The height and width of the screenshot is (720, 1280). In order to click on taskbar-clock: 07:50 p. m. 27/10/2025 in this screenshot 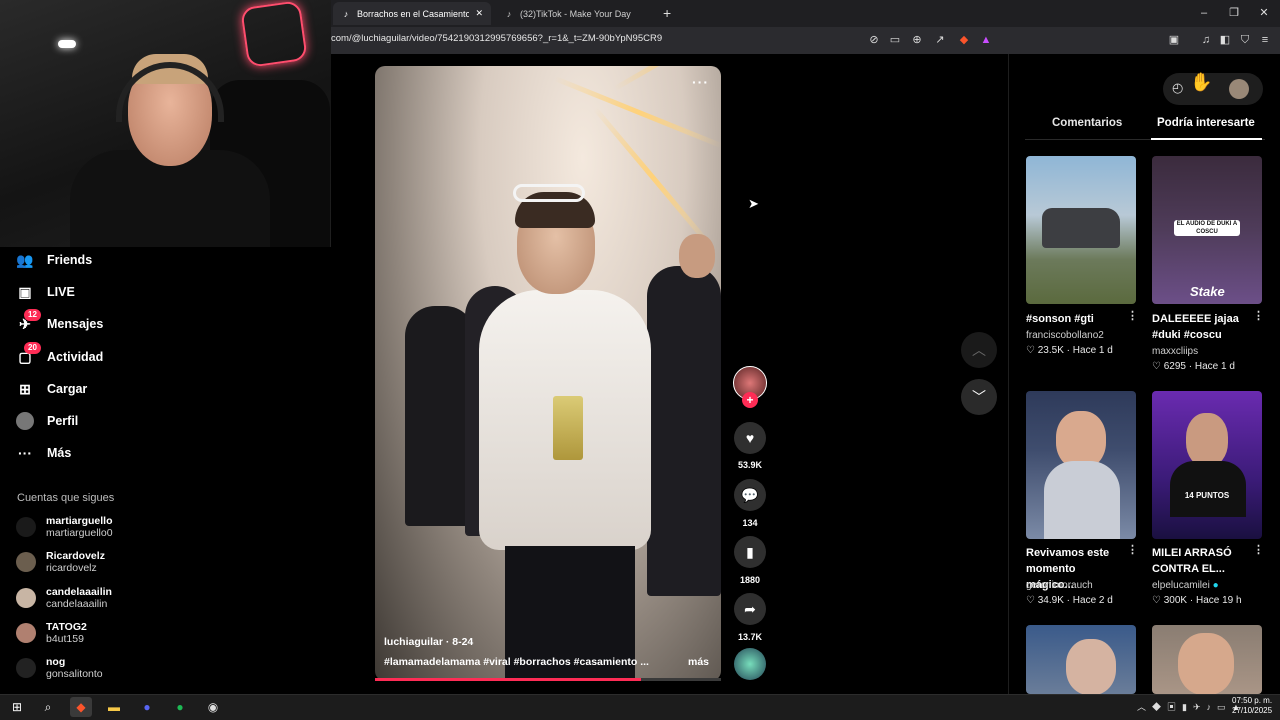, I will do `click(1252, 706)`.